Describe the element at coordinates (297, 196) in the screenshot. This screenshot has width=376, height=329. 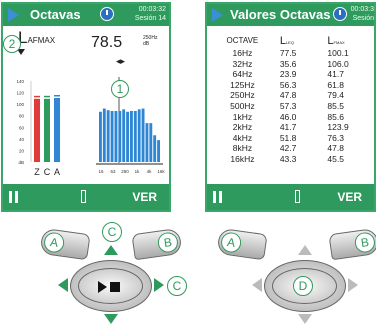
I see `battery-icon` at that location.